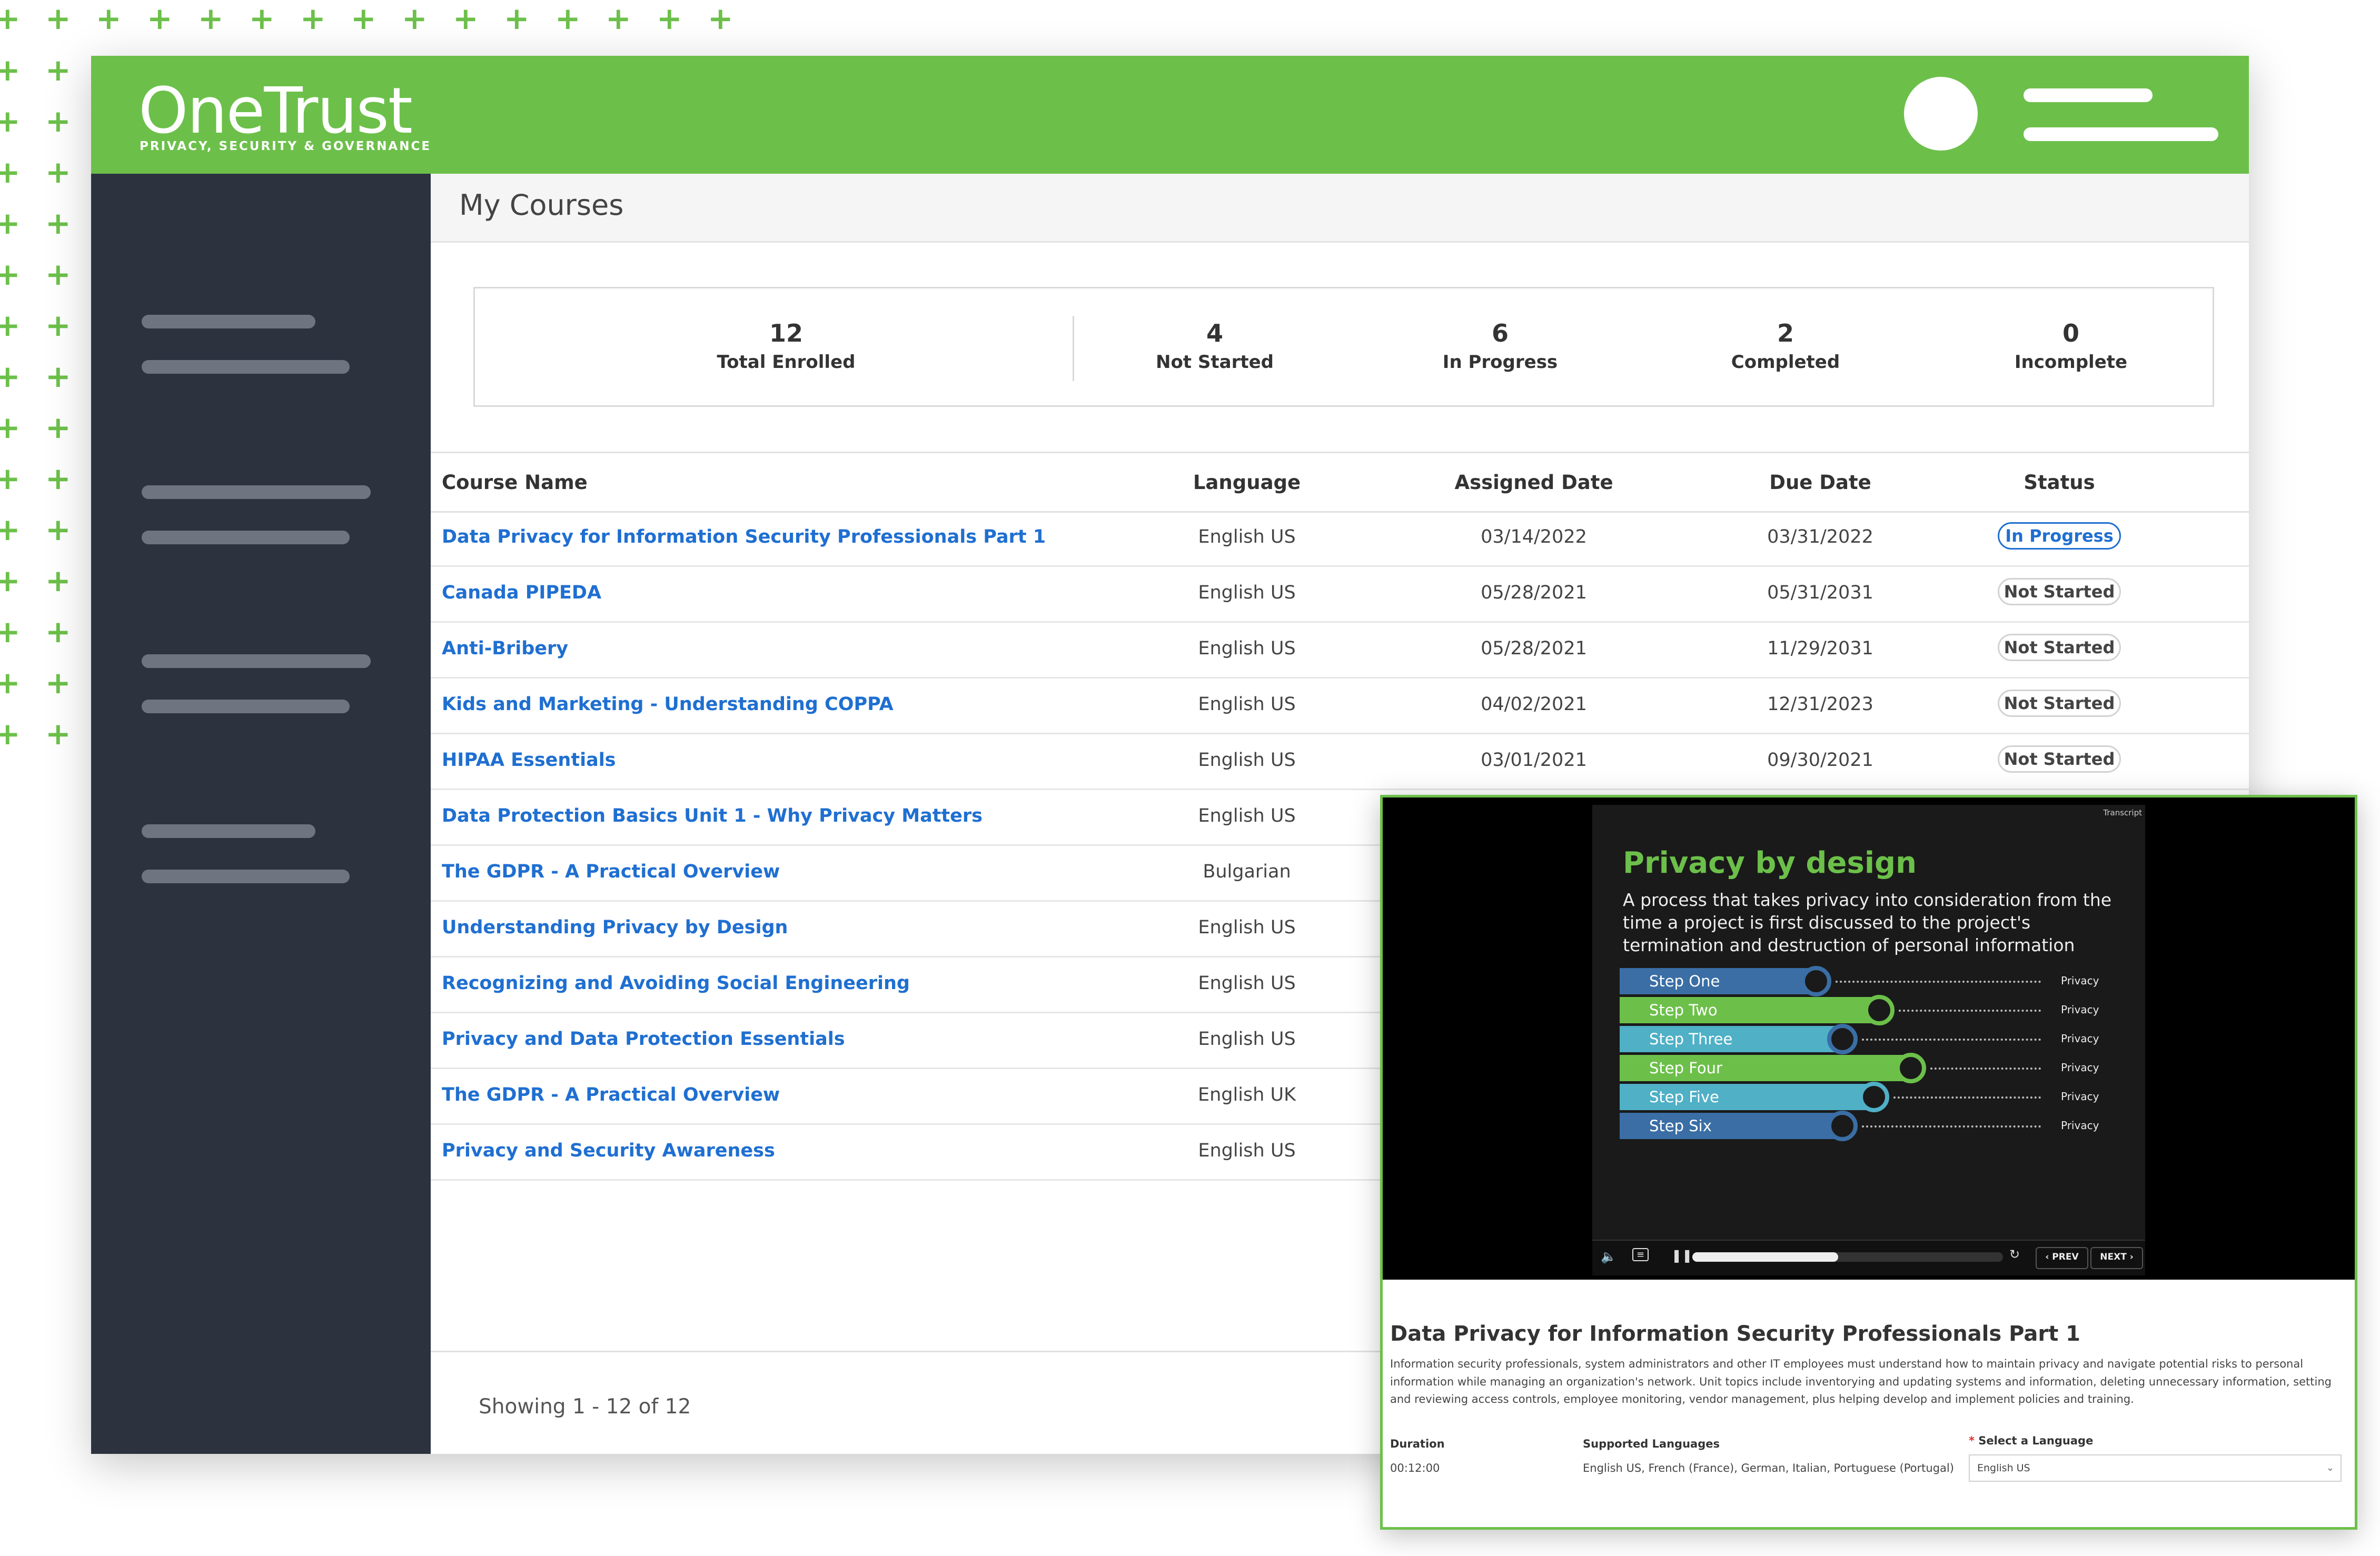 This screenshot has width=2380, height=1556. Describe the element at coordinates (515, 482) in the screenshot. I see `header-course-name: Course Name` at that location.